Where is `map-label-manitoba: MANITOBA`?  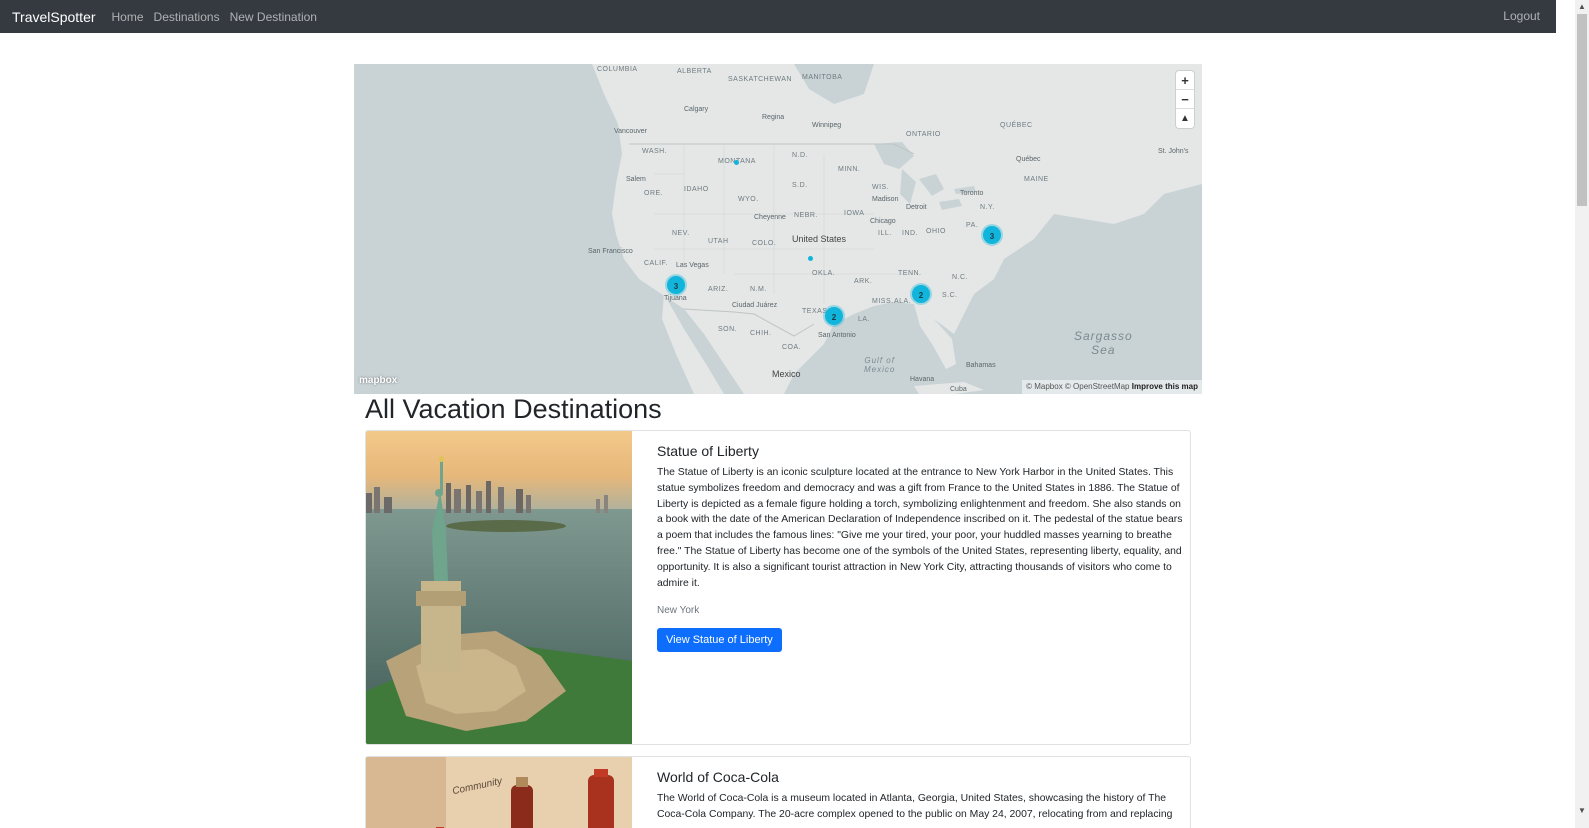
map-label-manitoba: MANITOBA is located at coordinates (822, 77).